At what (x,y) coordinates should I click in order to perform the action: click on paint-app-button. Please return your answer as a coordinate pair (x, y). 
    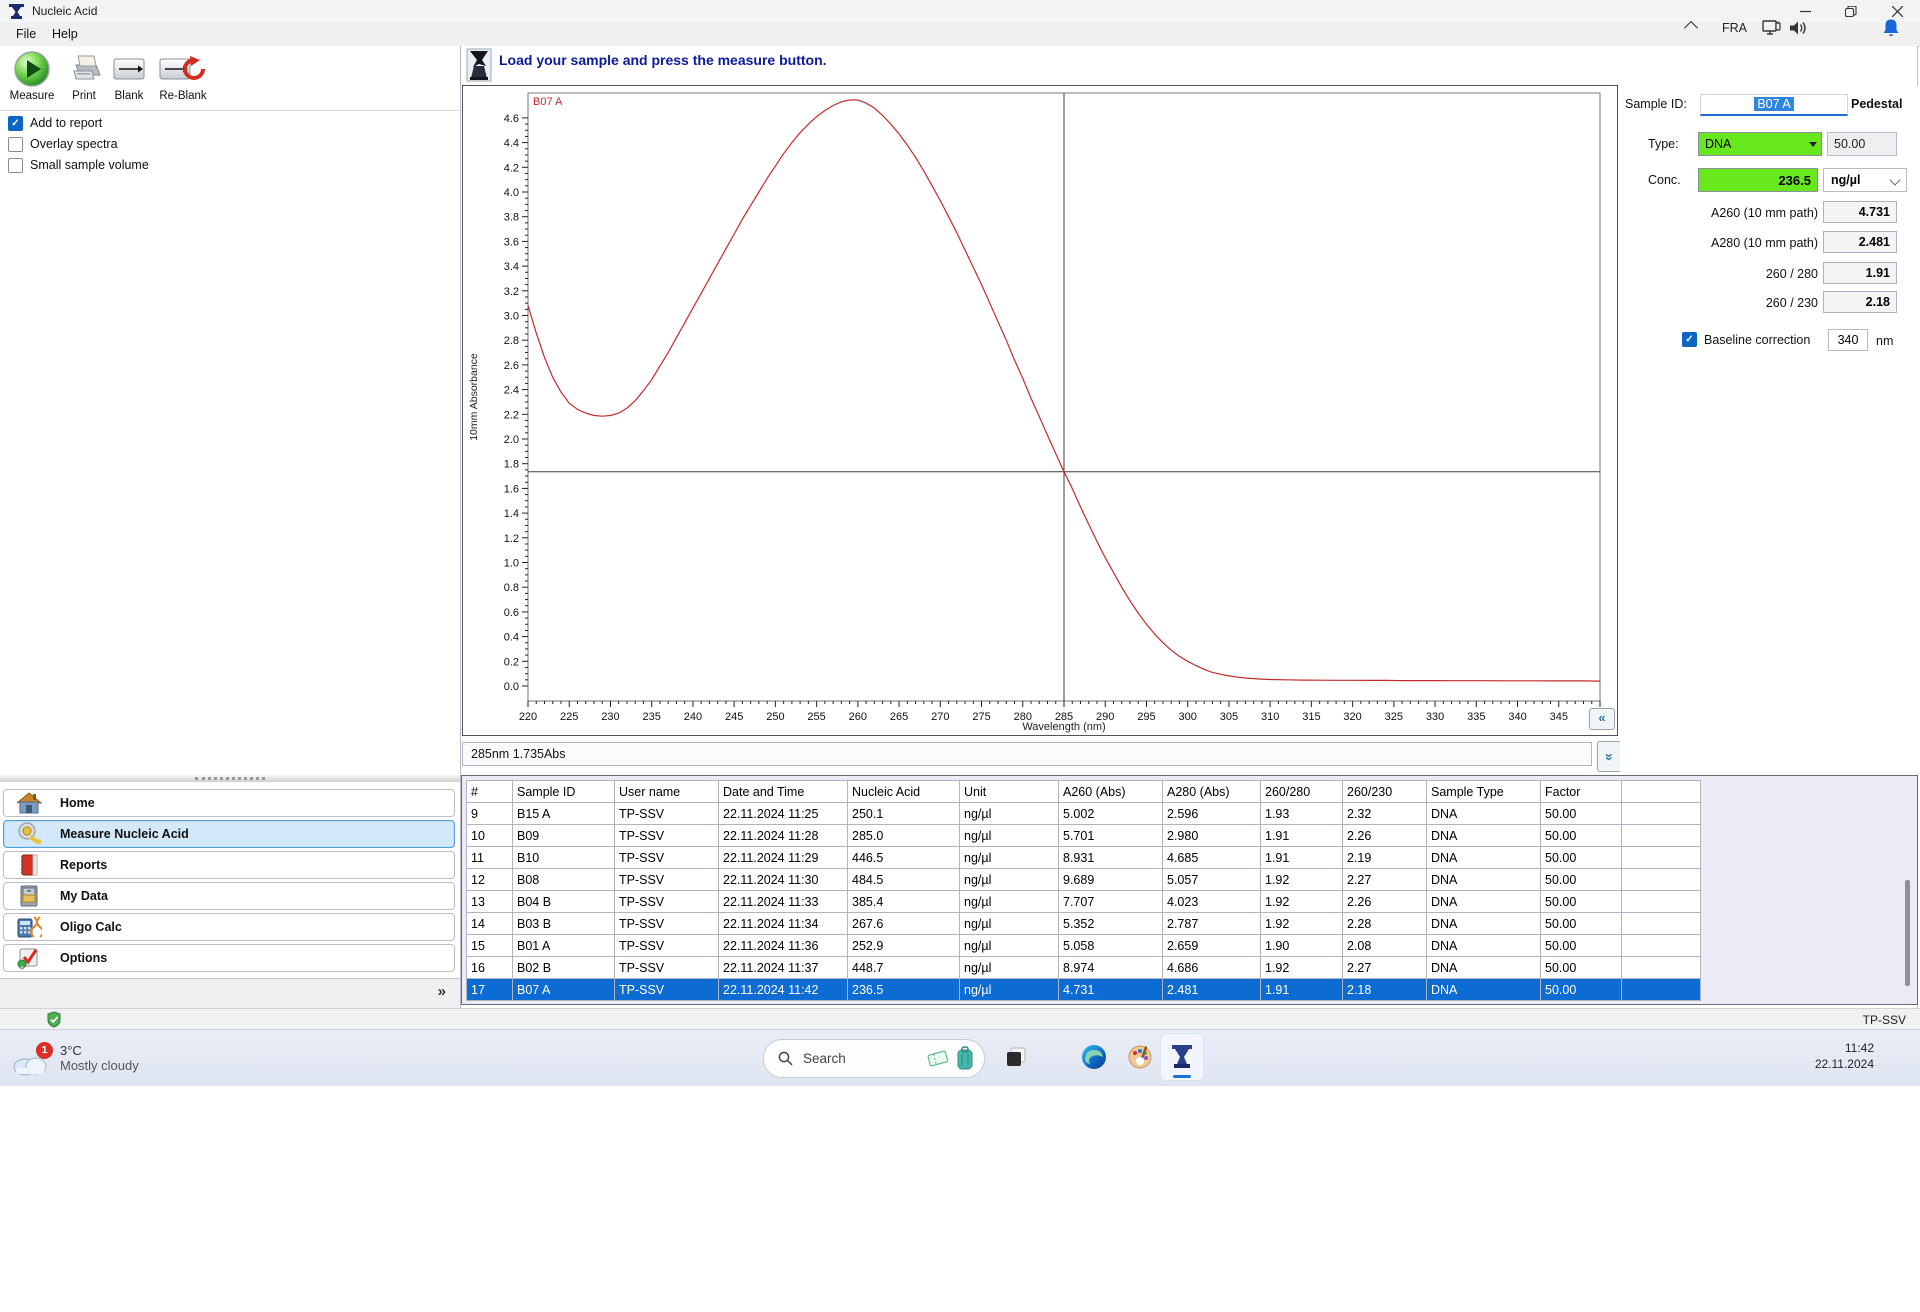
    Looking at the image, I should click on (1140, 1057).